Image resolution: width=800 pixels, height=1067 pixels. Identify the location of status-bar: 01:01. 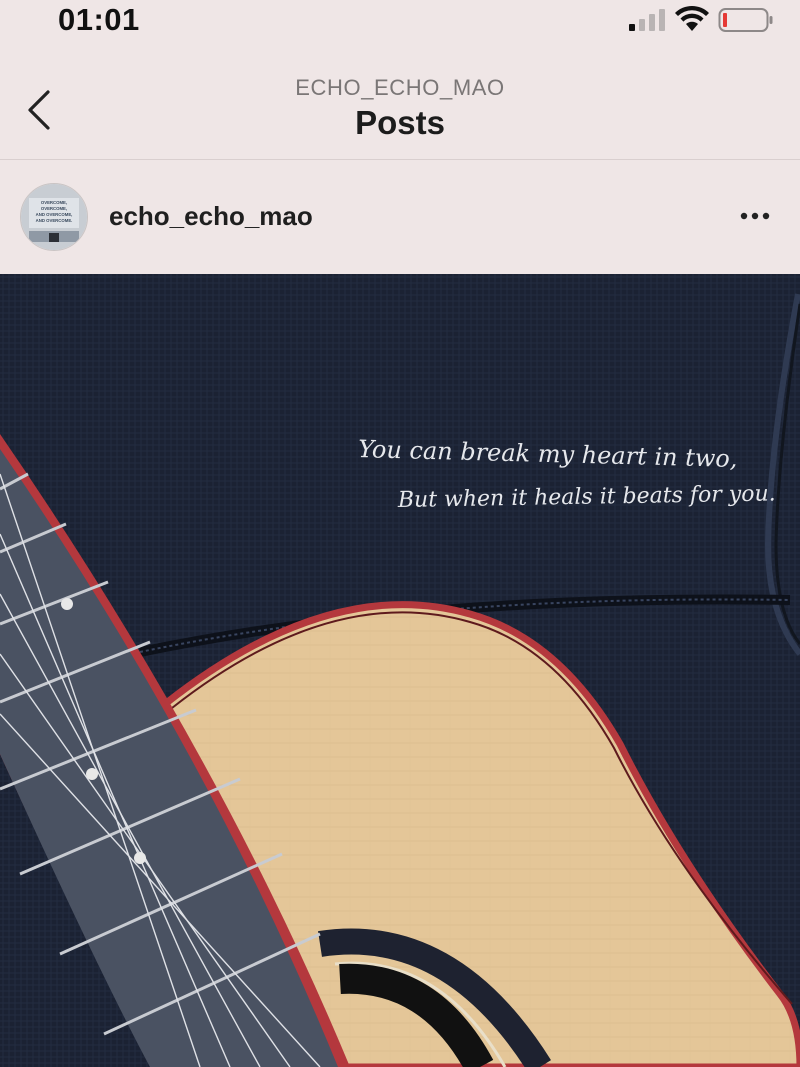
(400, 22).